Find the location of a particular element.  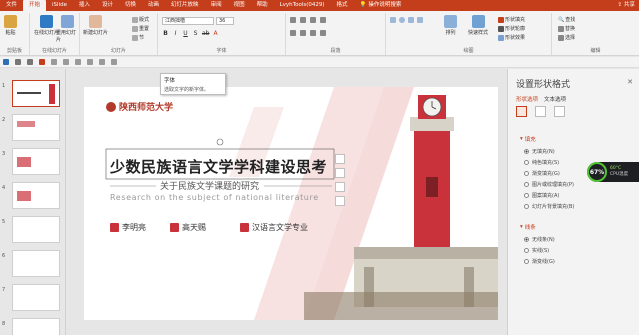

tab-transitions: 切换 is located at coordinates (130, 5).